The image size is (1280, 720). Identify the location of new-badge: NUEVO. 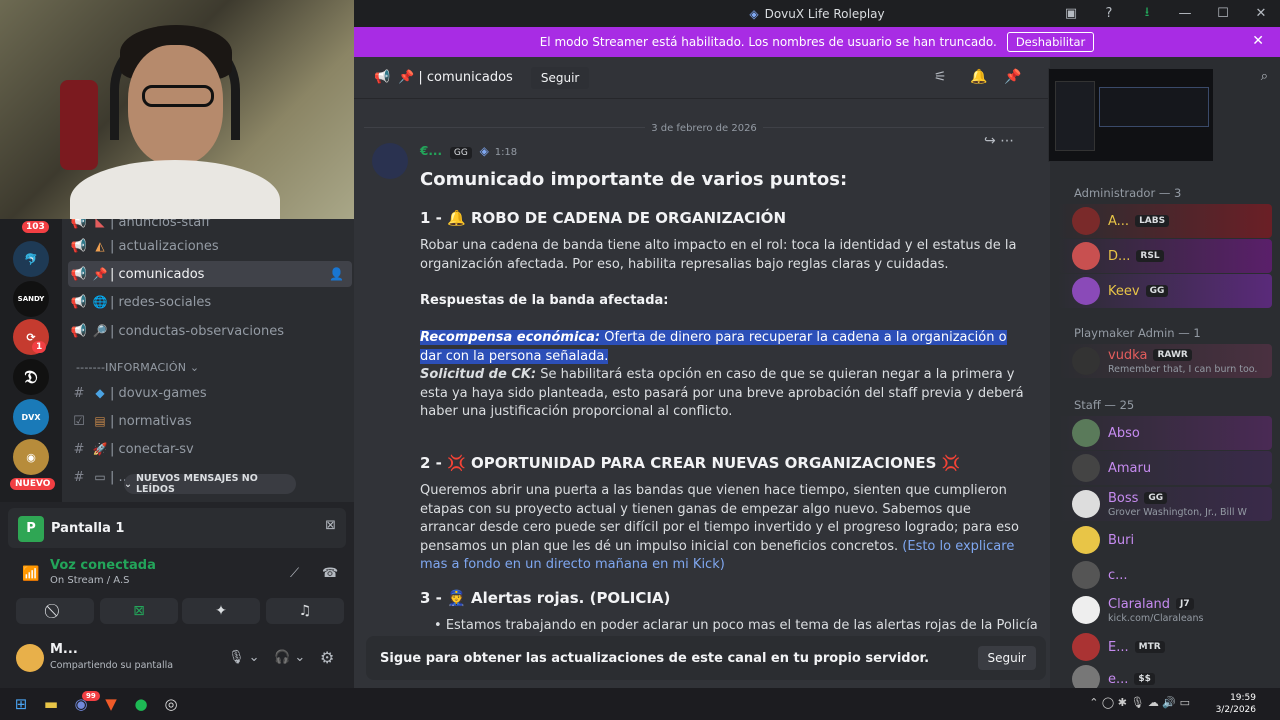
(33, 484).